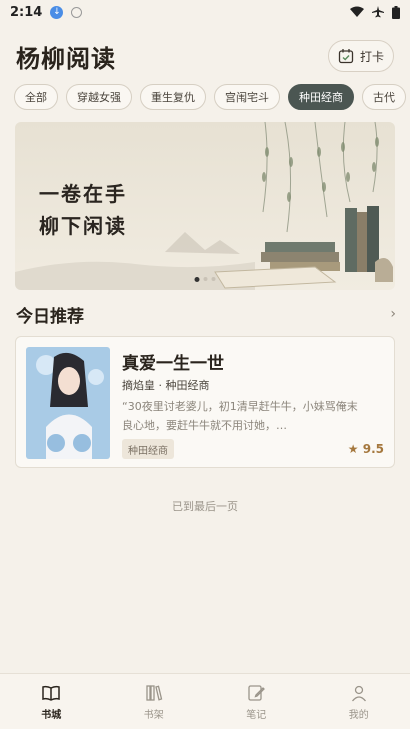  What do you see at coordinates (57, 12) in the screenshot?
I see `download-icon: ↓` at bounding box center [57, 12].